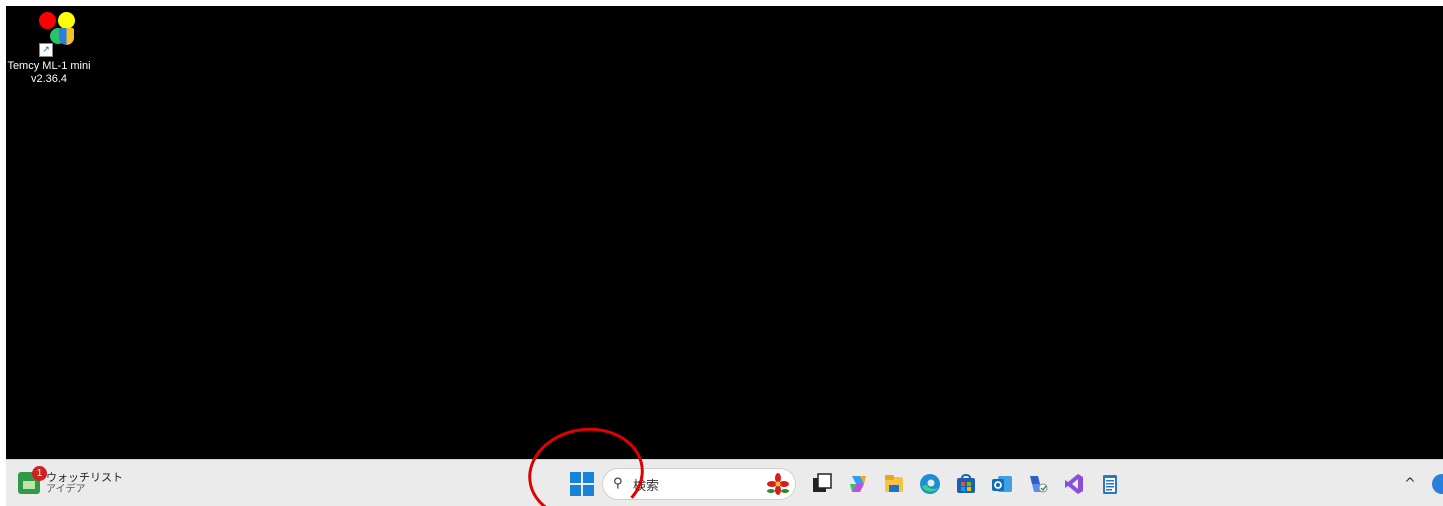 The width and height of the screenshot is (1443, 506). I want to click on file-explorer-icon, so click(894, 484).